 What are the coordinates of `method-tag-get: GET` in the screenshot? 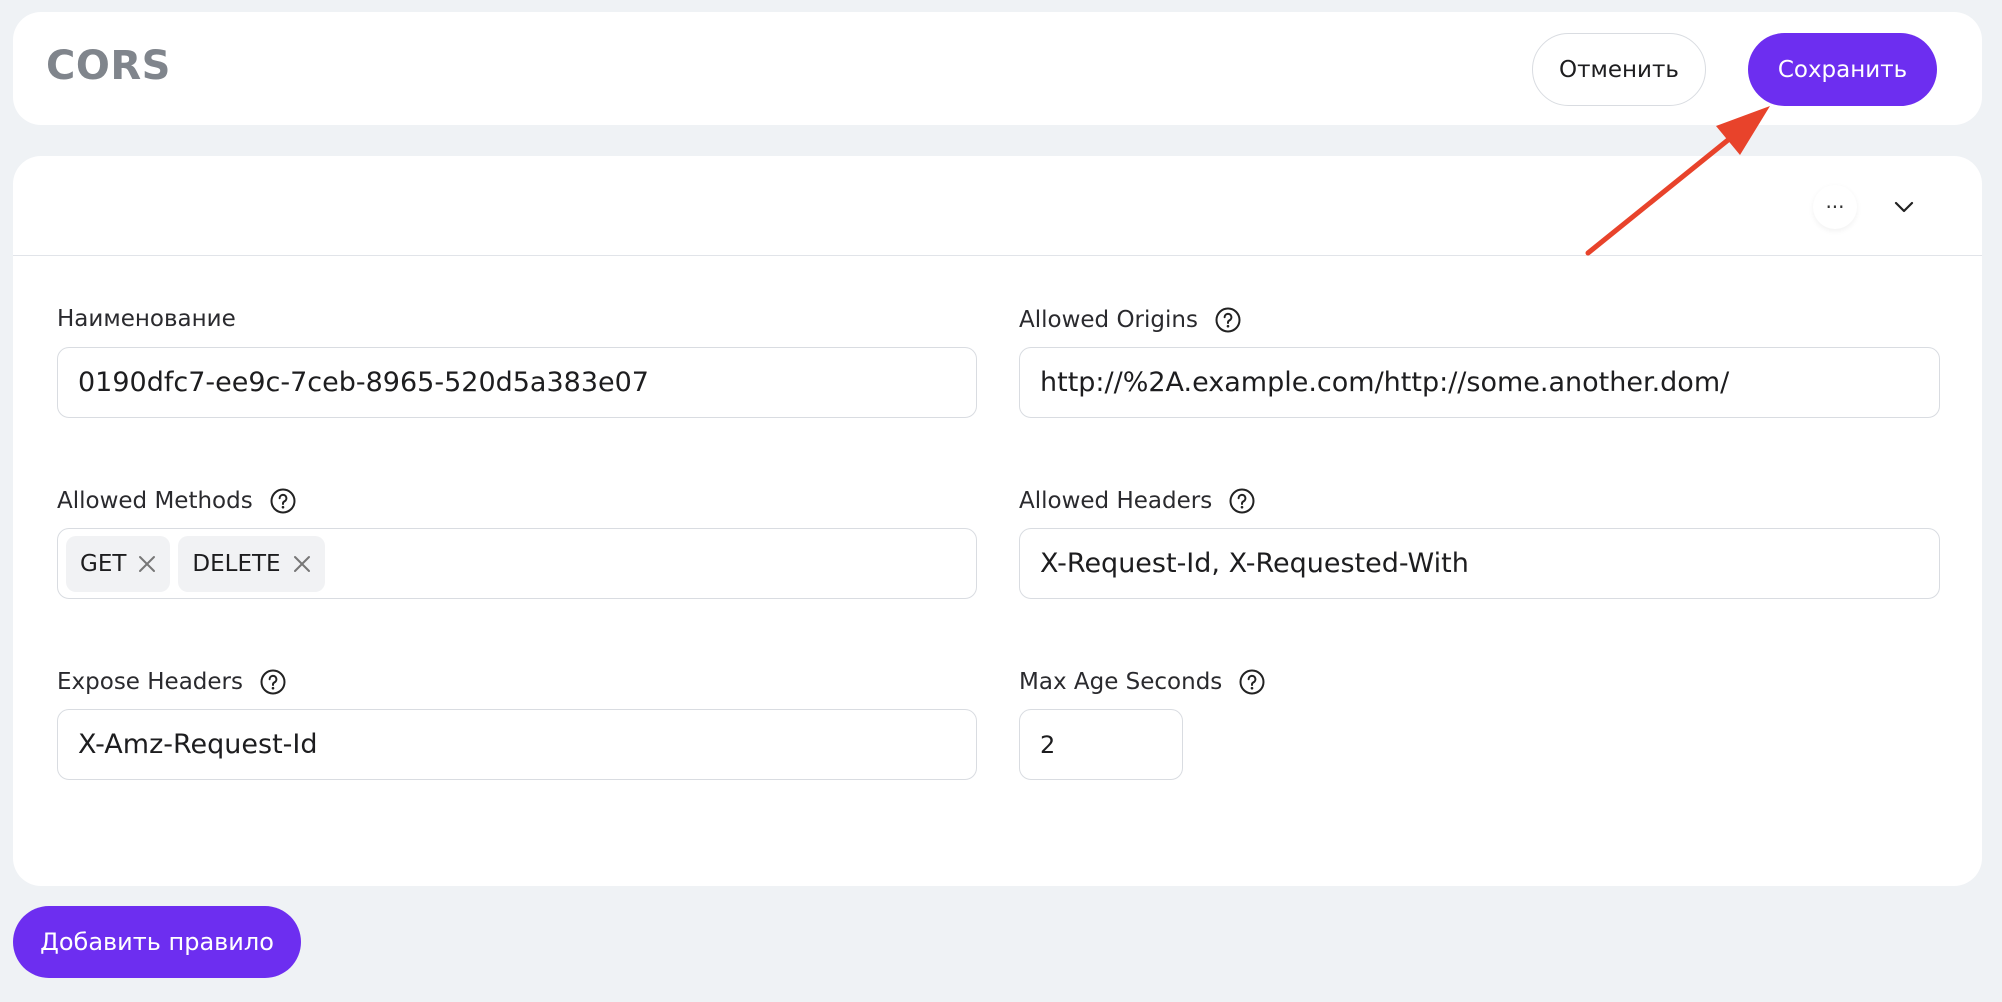 It's located at (118, 563).